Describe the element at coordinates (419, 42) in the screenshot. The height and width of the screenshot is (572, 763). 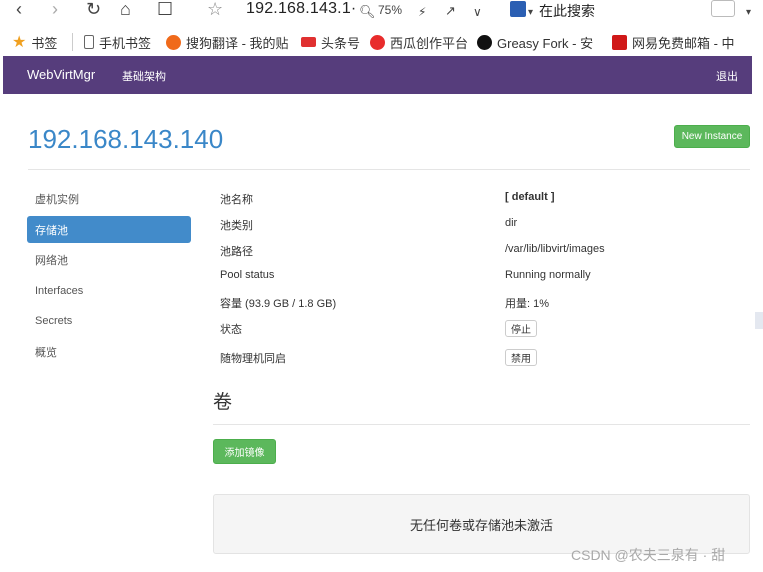
I see `bookmark-item: 西瓜创作平台` at that location.